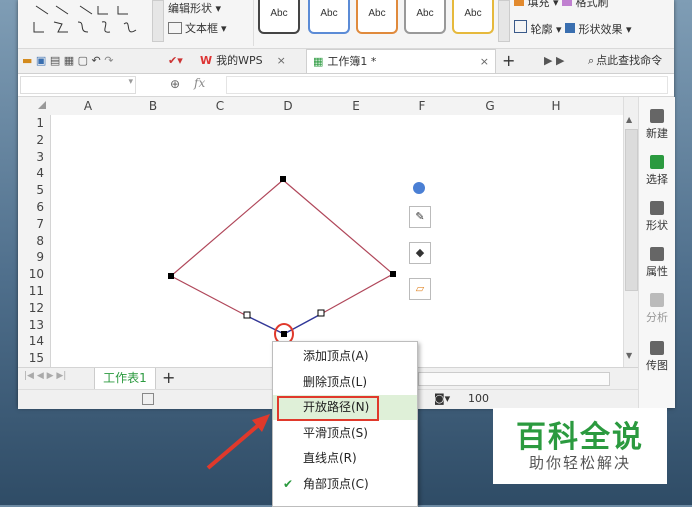 The image size is (692, 507). I want to click on vertical-scrollbar: ▲ ▼, so click(630, 232).